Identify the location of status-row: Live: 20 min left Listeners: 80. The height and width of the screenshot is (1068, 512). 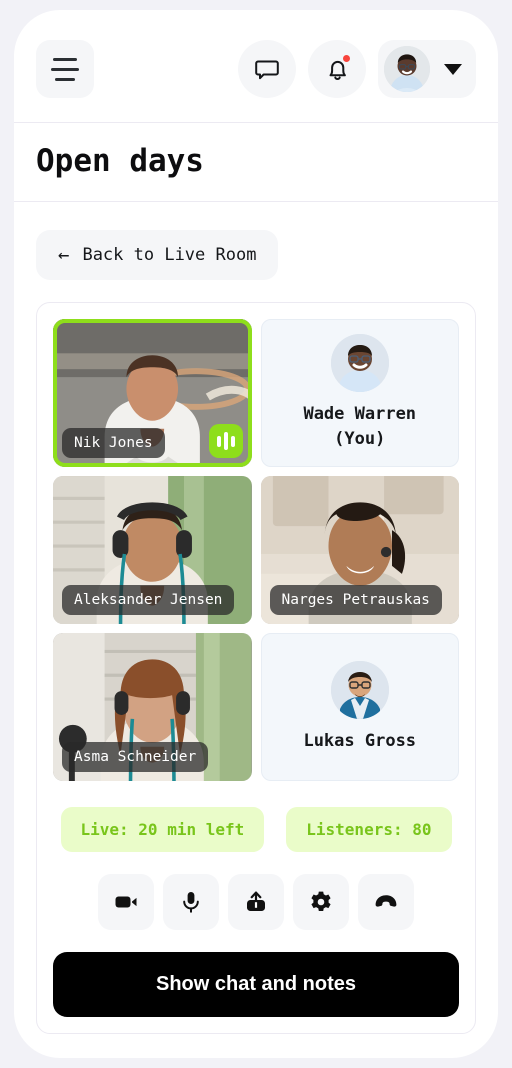
(256, 829).